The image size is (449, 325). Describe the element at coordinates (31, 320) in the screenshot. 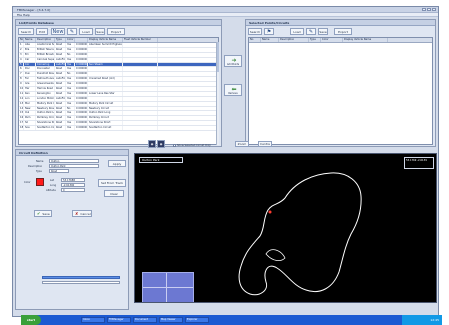

I see `start-button: start` at that location.